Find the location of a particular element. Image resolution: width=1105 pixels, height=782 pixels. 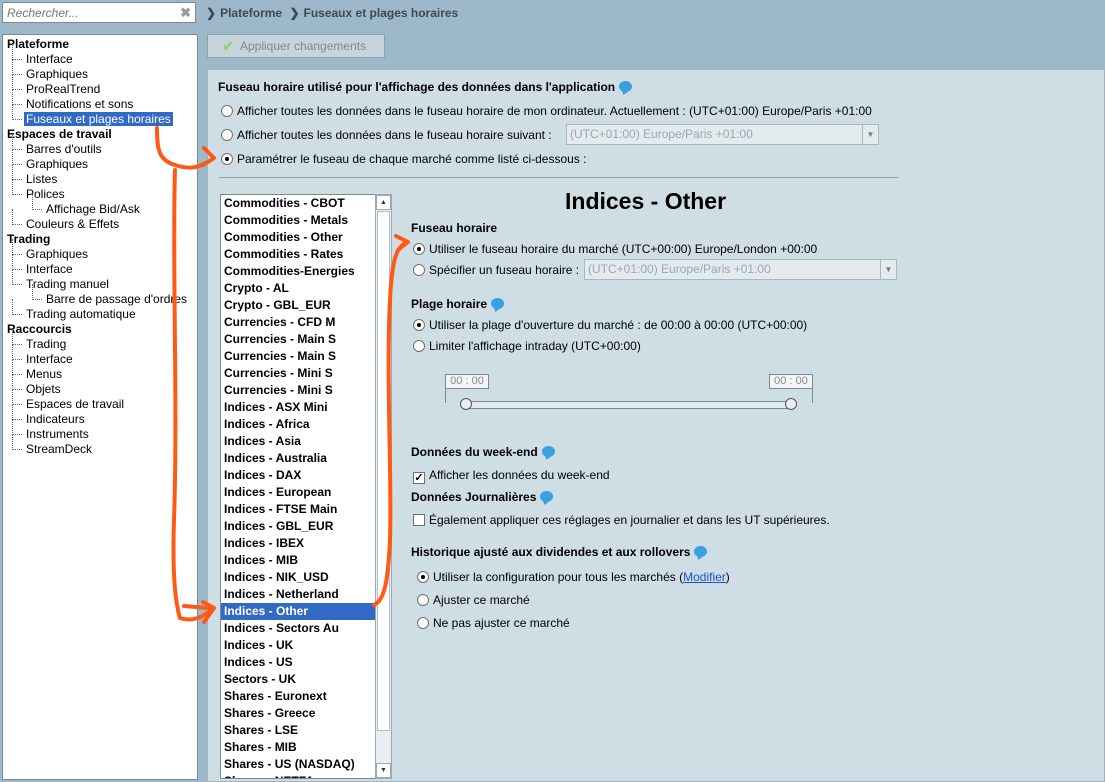

clear-icon: ✖ is located at coordinates (185, 13).